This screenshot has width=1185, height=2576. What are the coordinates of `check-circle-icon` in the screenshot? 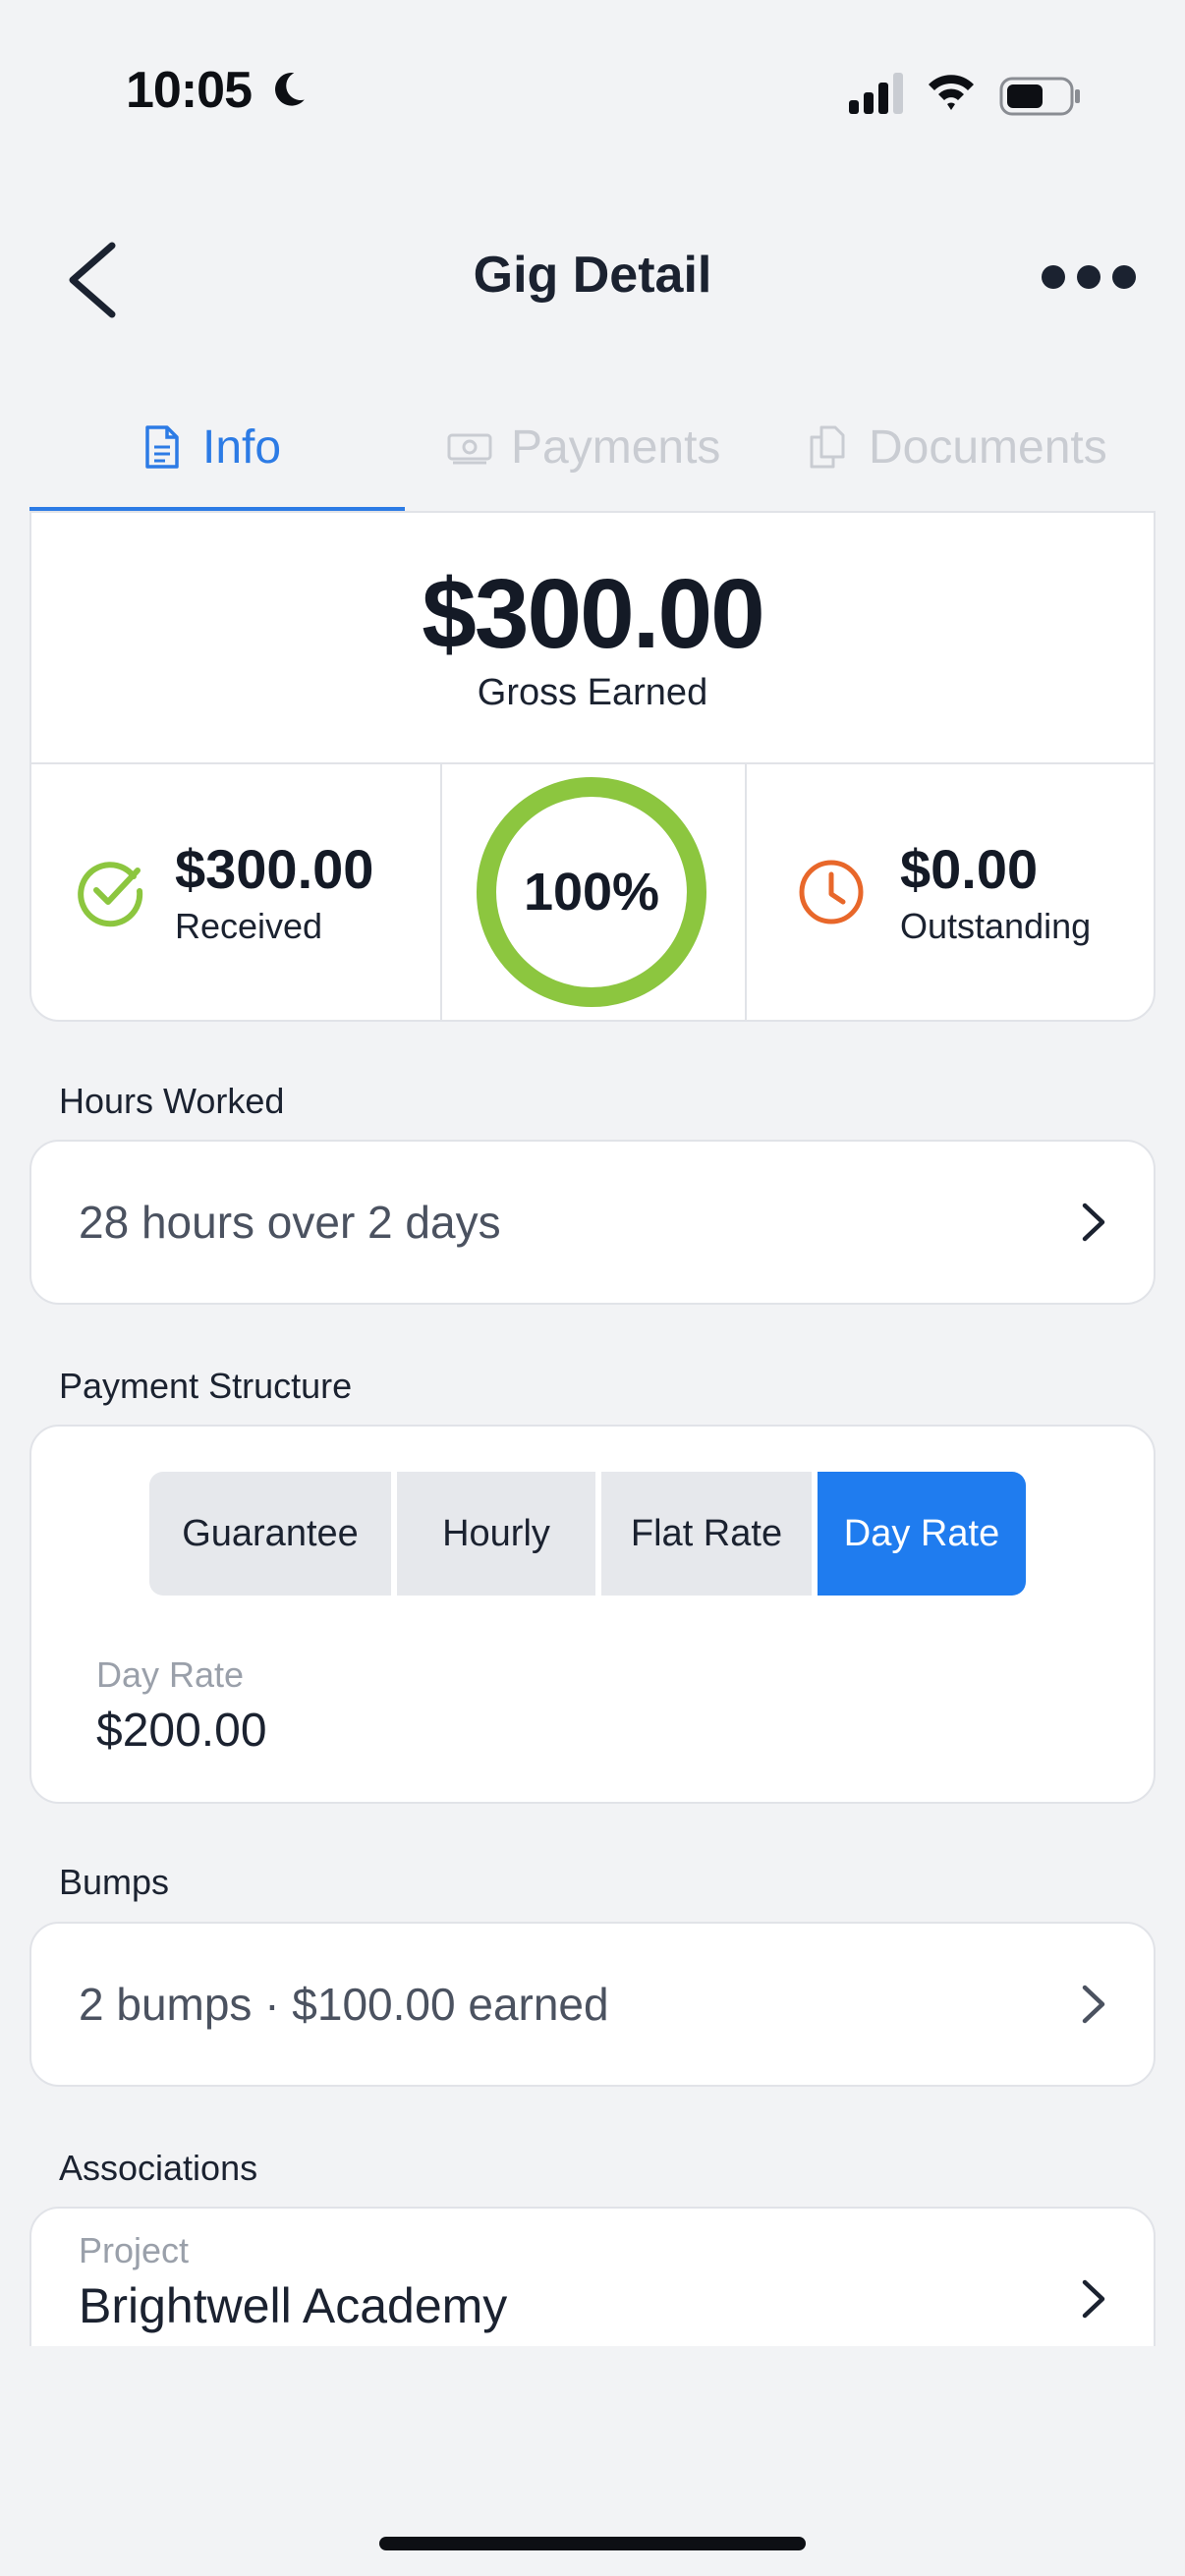 It's located at (111, 894).